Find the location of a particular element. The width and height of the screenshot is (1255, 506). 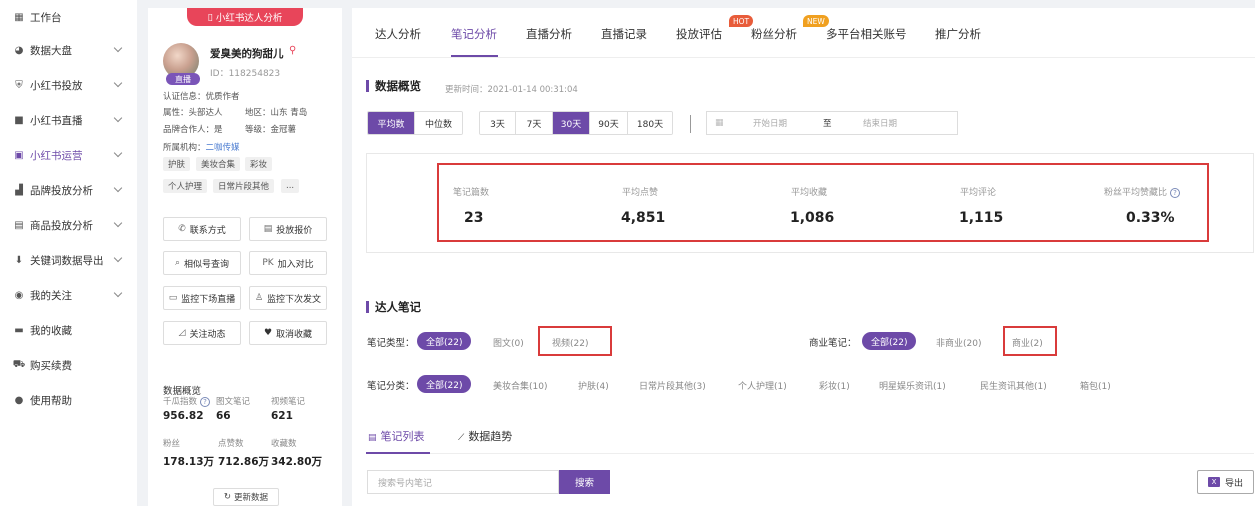

cat-item: 民生资讯其他(1) is located at coordinates (1013, 385).